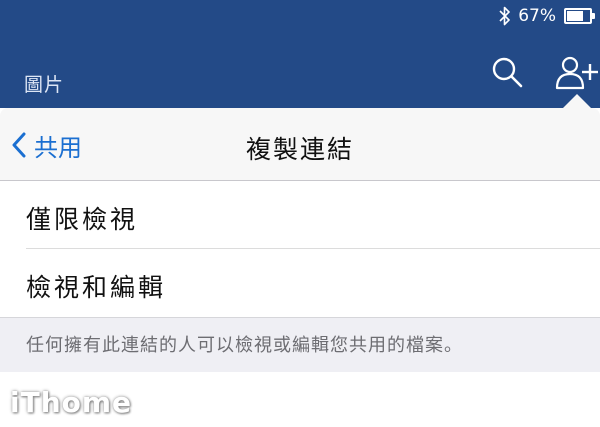  I want to click on battery-percentage: 67%, so click(537, 16).